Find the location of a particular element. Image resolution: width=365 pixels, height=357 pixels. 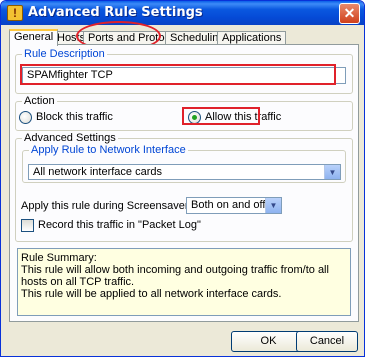

cancel-button: Cancel is located at coordinates (327, 341).